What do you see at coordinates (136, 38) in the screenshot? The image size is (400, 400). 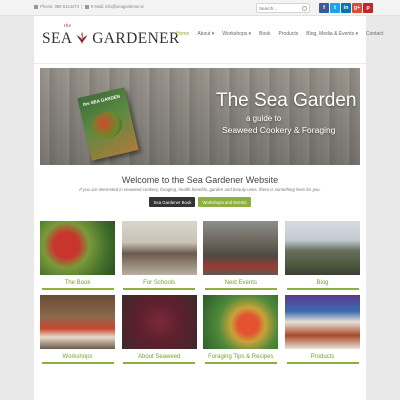 I see `logo-word-gardener: GARDENER` at bounding box center [136, 38].